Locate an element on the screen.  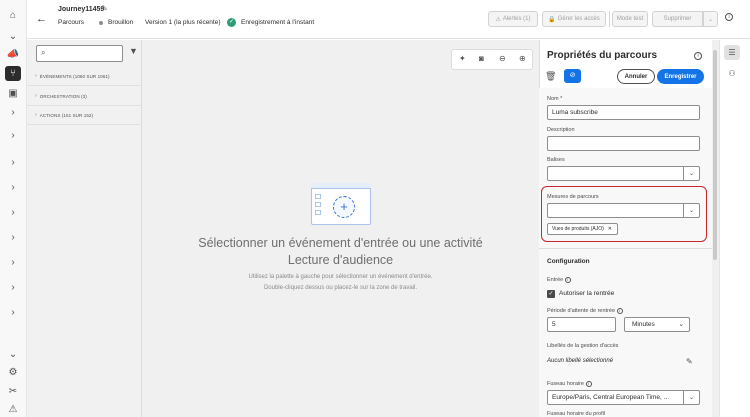
name-label: Nom * is located at coordinates (555, 99).